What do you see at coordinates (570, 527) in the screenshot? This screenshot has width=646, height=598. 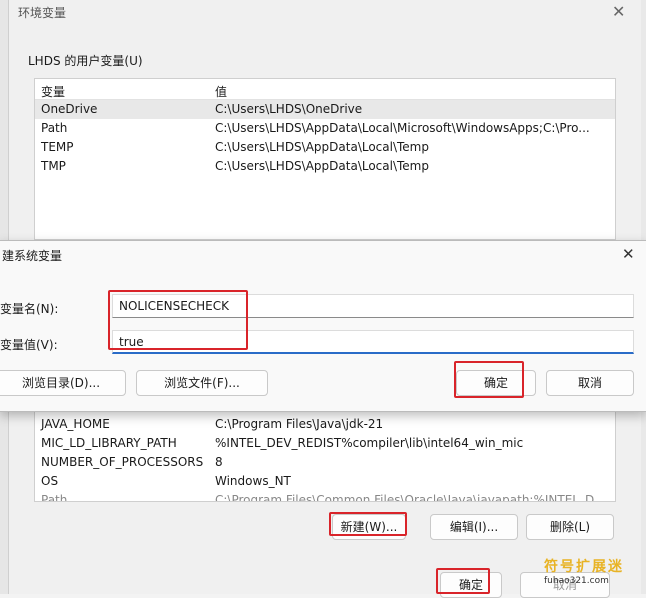 I see `delete-system-var-button: 删除(L)` at bounding box center [570, 527].